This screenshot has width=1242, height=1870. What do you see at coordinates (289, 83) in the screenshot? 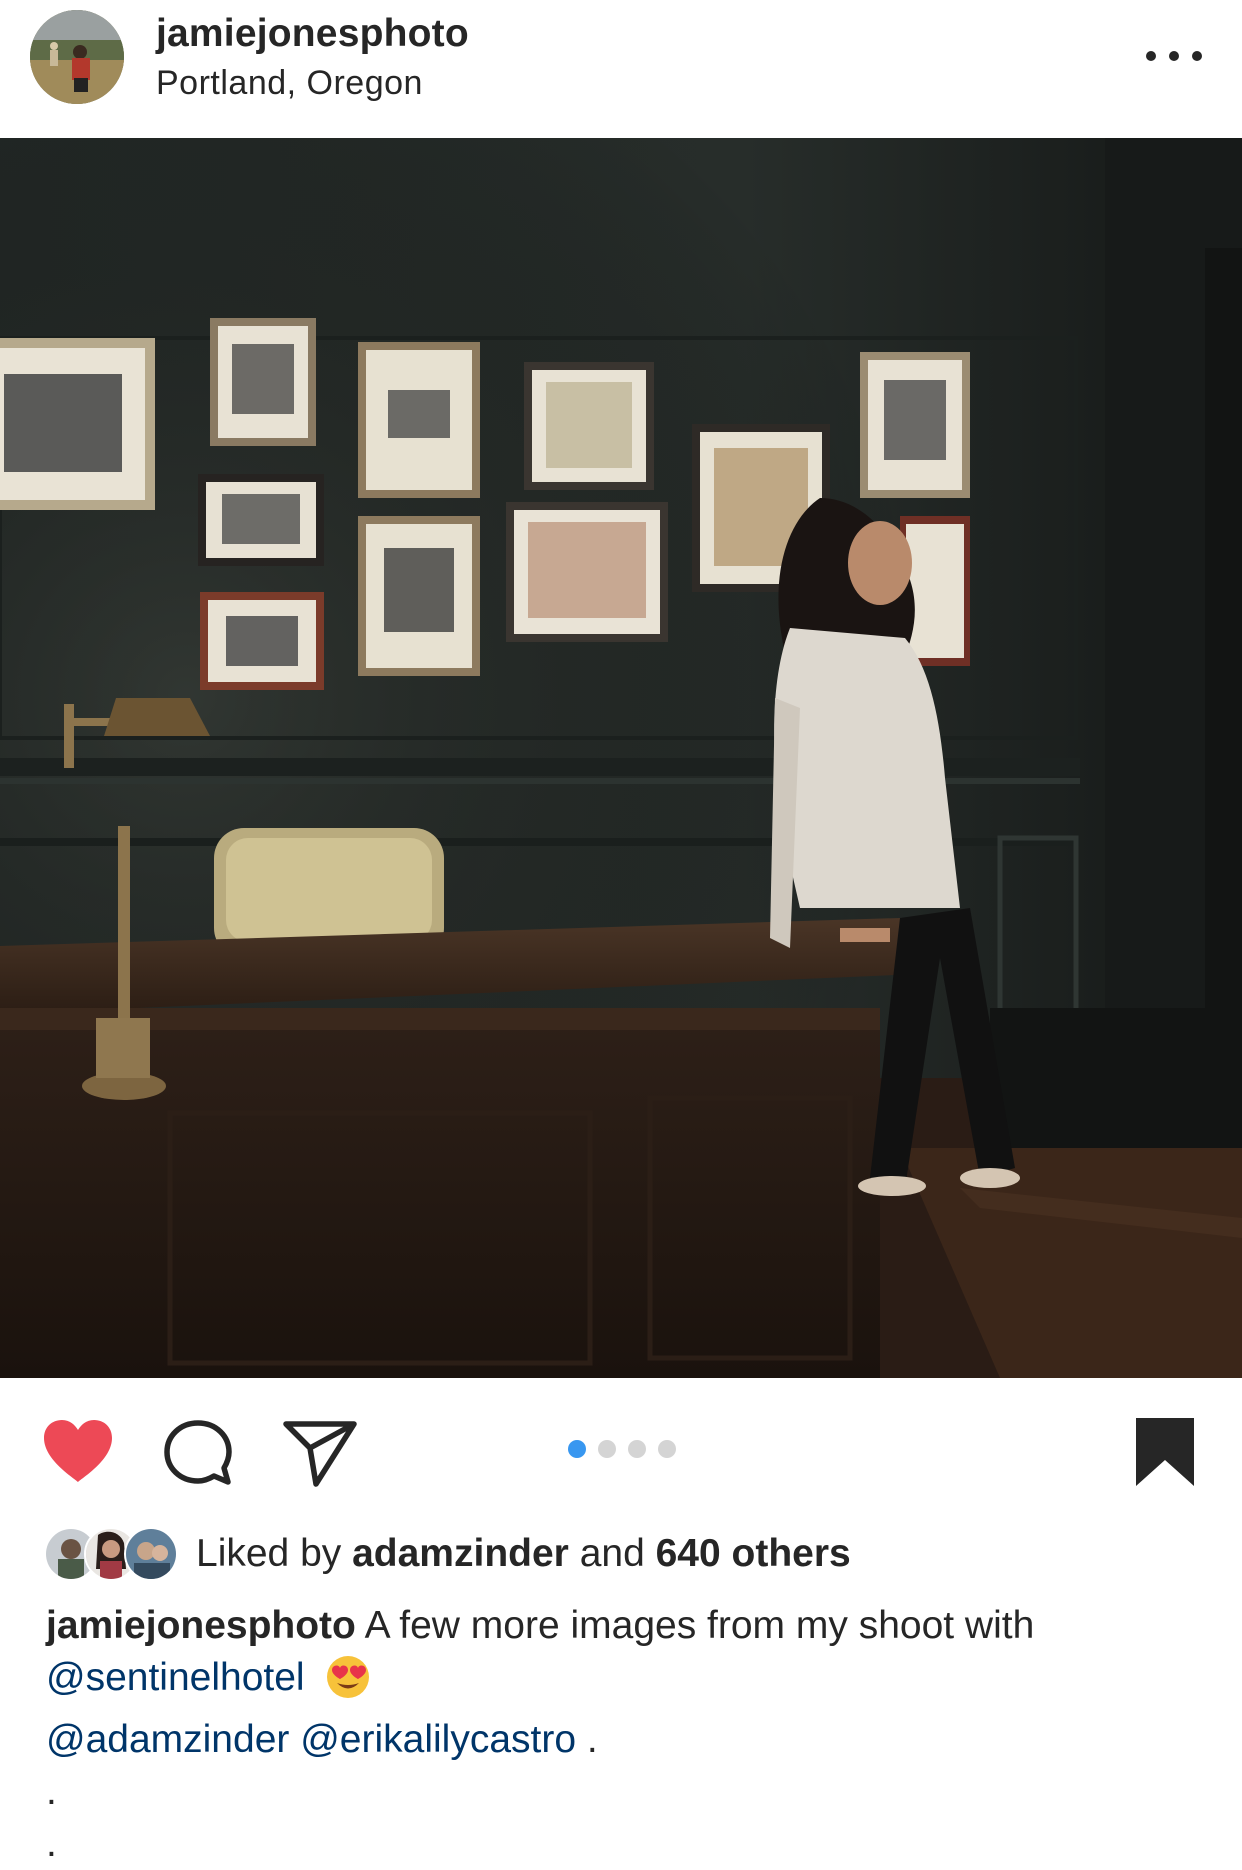
I see `author-location: Portland, Oregon` at bounding box center [289, 83].